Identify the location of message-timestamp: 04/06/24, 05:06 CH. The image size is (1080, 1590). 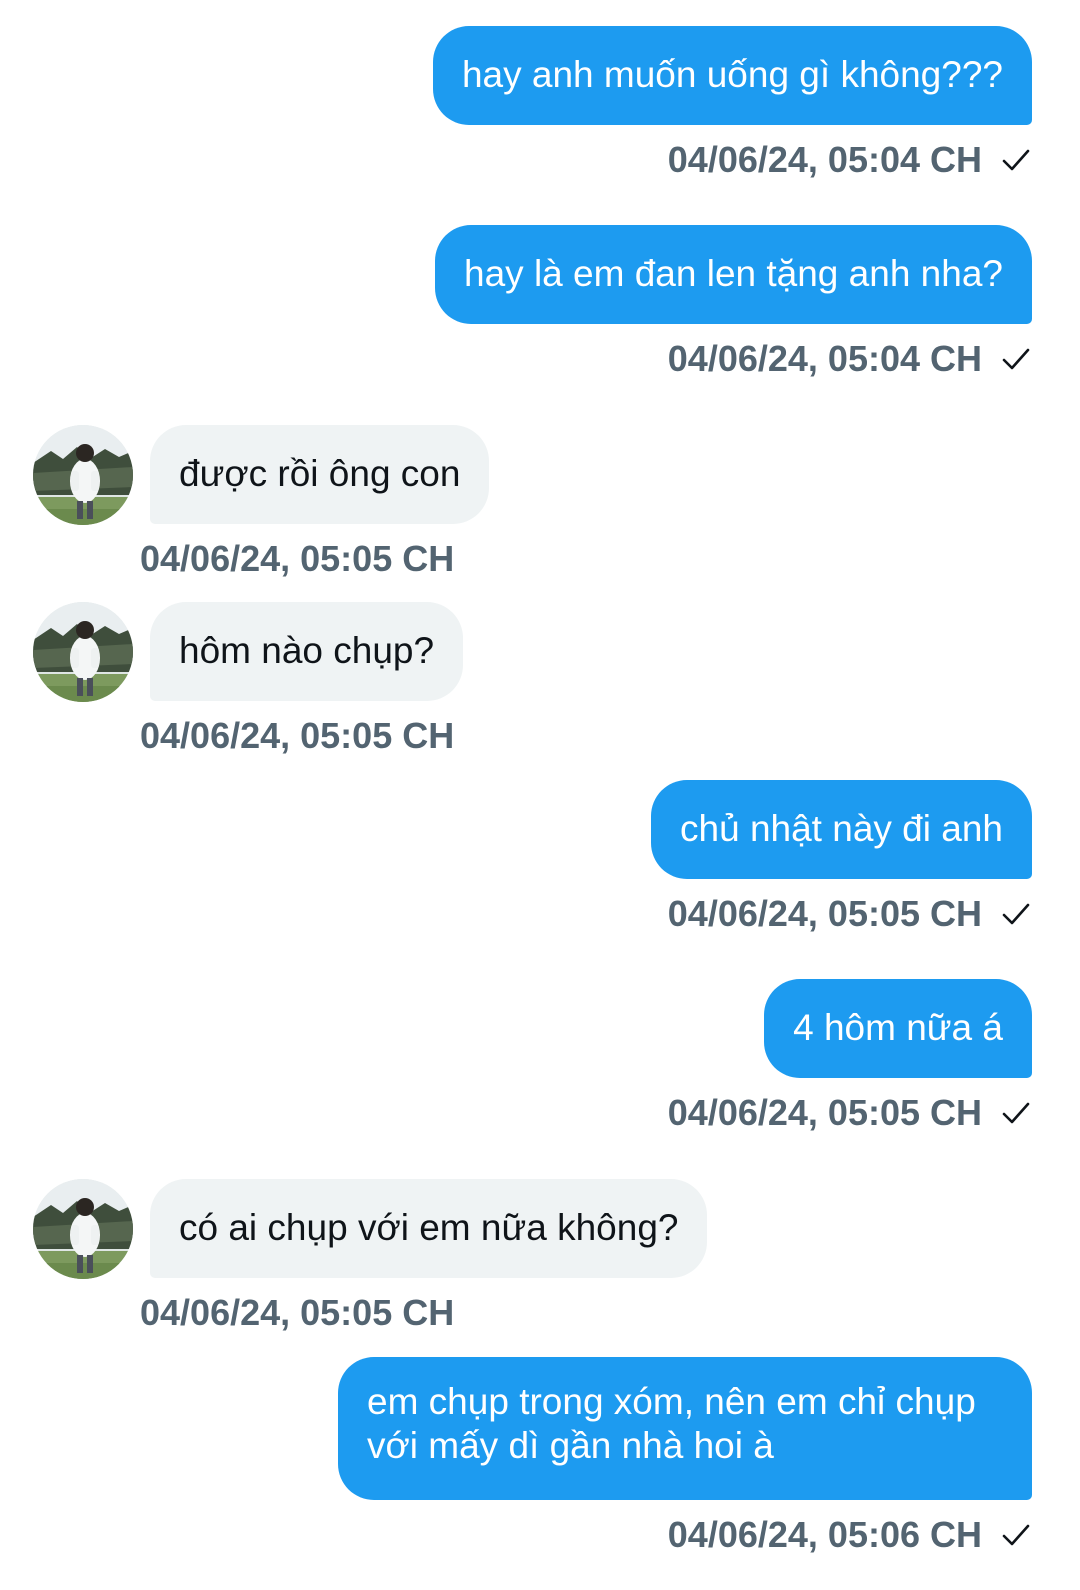
(824, 1534).